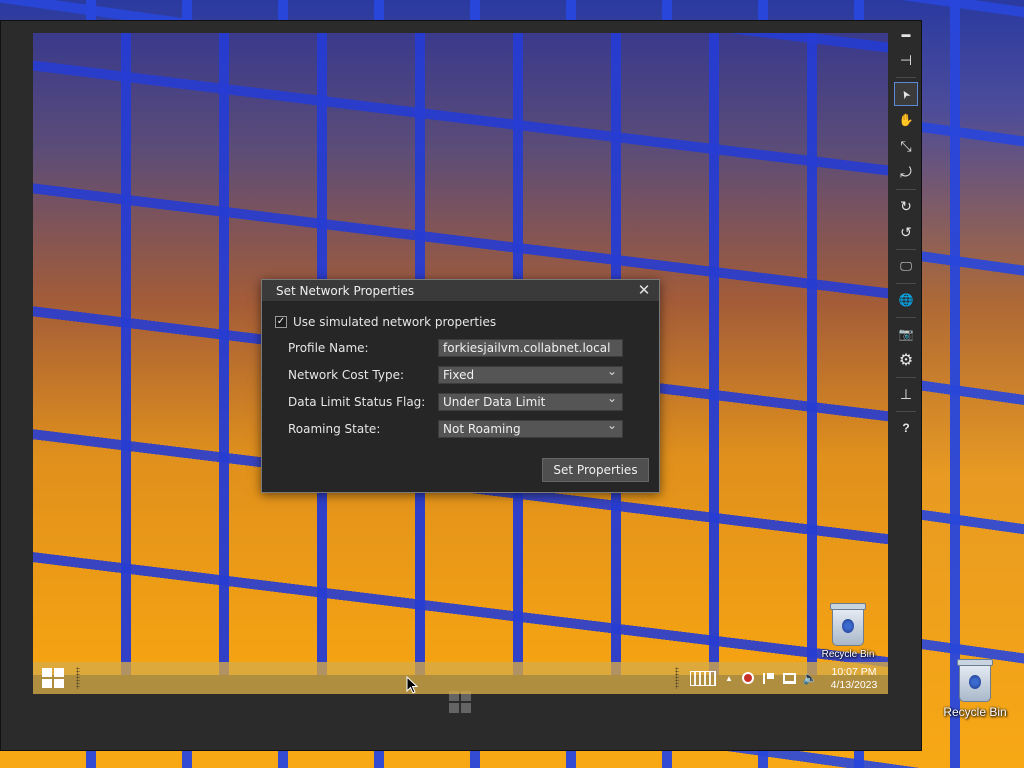  Describe the element at coordinates (494, 402) in the screenshot. I see `data-limit-status-value: Under Data Limit` at that location.